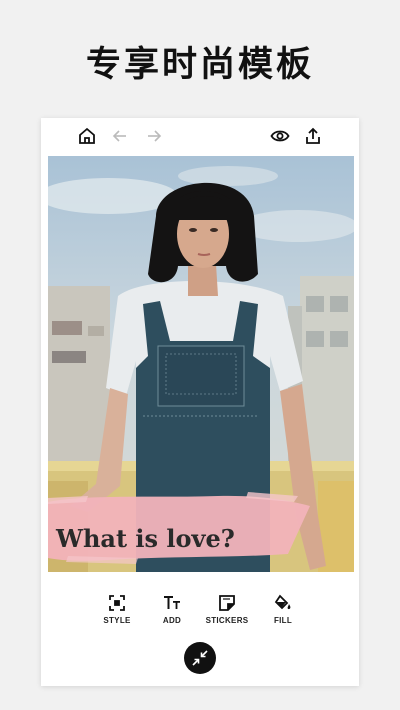 This screenshot has height=710, width=400. What do you see at coordinates (227, 620) in the screenshot?
I see `stickers-label: STICKERS` at bounding box center [227, 620].